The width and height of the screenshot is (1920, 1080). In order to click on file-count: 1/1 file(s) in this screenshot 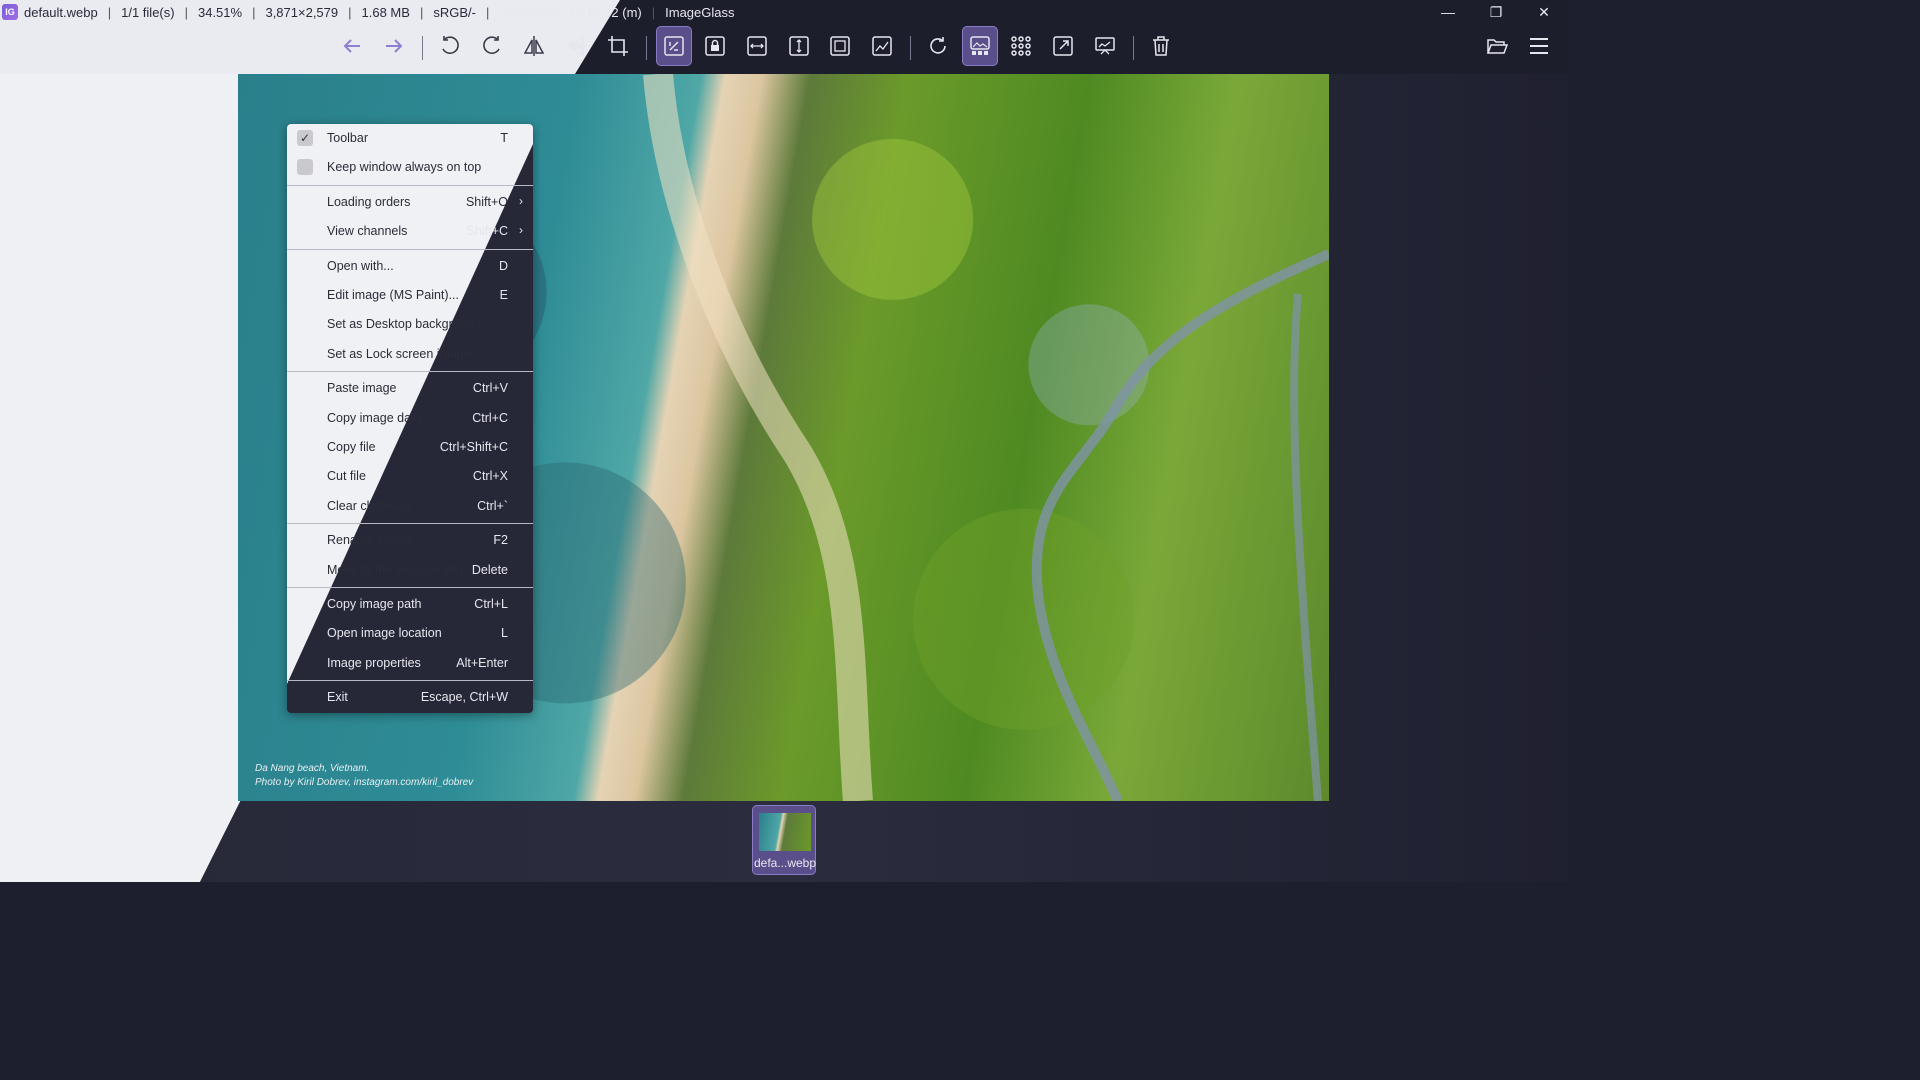, I will do `click(148, 12)`.